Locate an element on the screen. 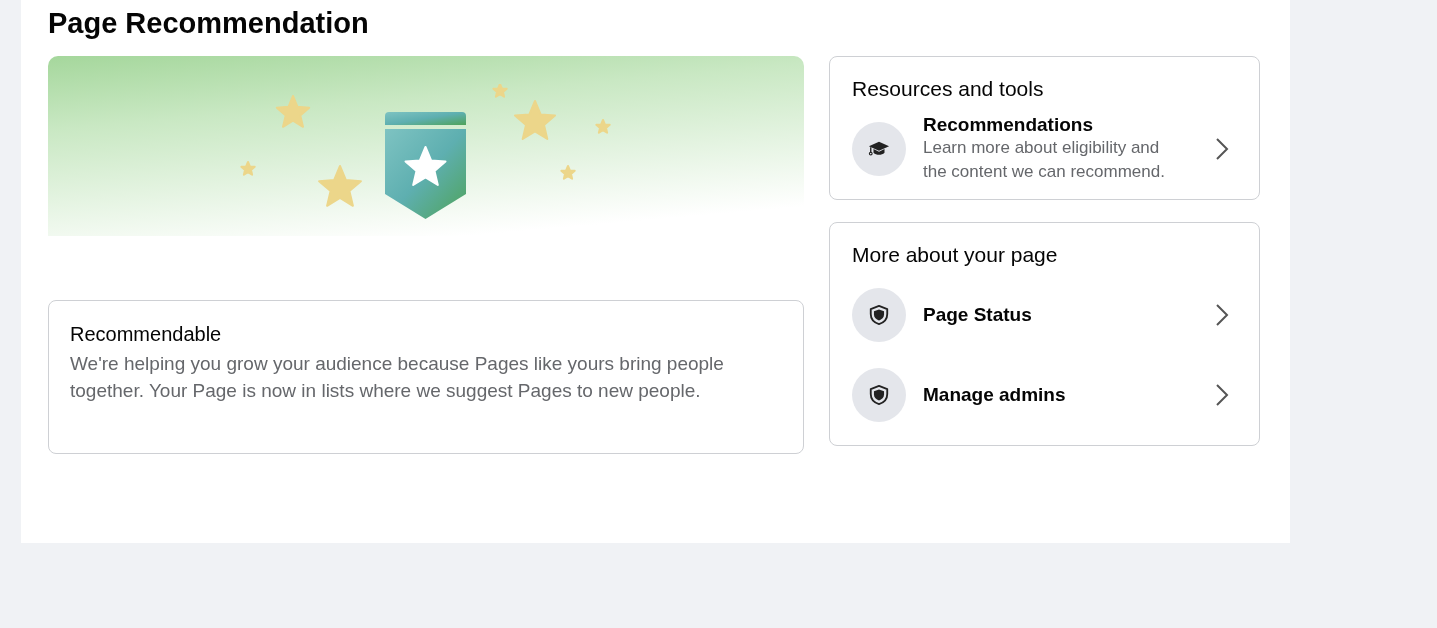 The image size is (1437, 628). status-description: We're helping you grow your audience because Pages like yours bring people together. Your Page is now in lists where we suggest Pages to new people. is located at coordinates (397, 377).